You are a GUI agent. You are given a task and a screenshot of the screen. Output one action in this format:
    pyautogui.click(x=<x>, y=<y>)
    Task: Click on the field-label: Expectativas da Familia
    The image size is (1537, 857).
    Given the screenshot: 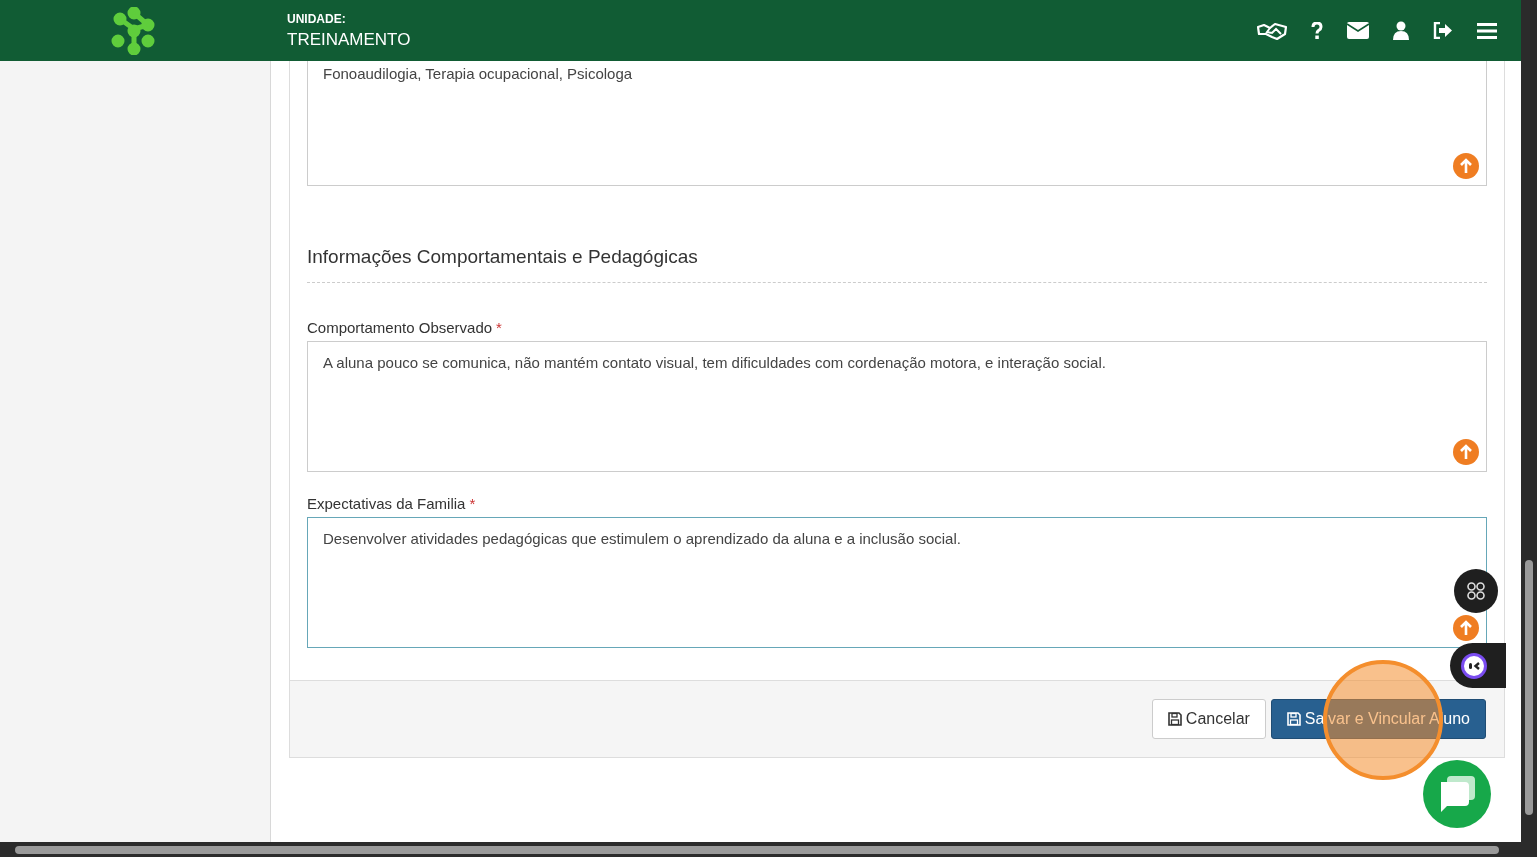 What is the action you would take?
    pyautogui.click(x=386, y=503)
    